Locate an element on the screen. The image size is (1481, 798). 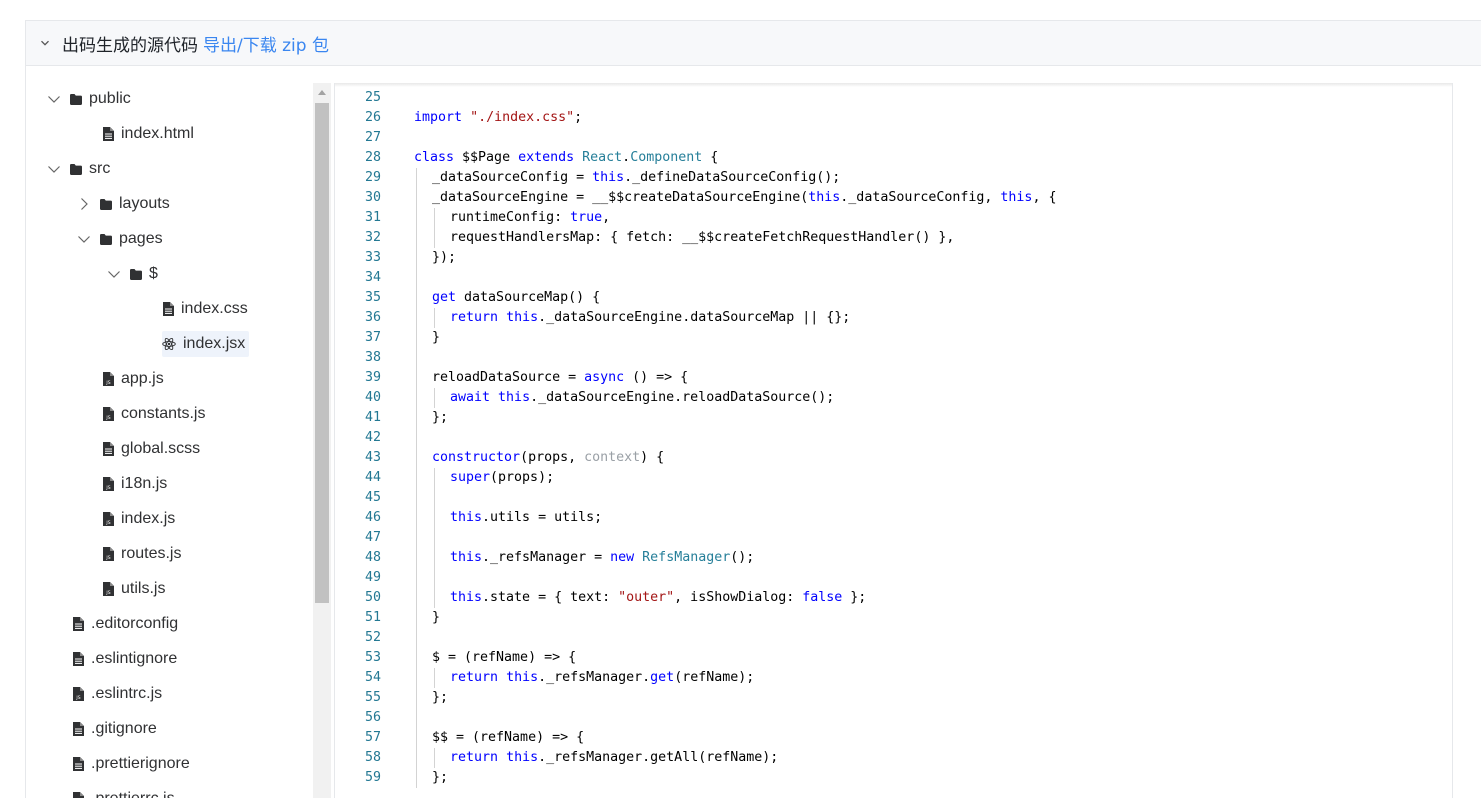
tree-item: .eslintignore is located at coordinates (124, 659).